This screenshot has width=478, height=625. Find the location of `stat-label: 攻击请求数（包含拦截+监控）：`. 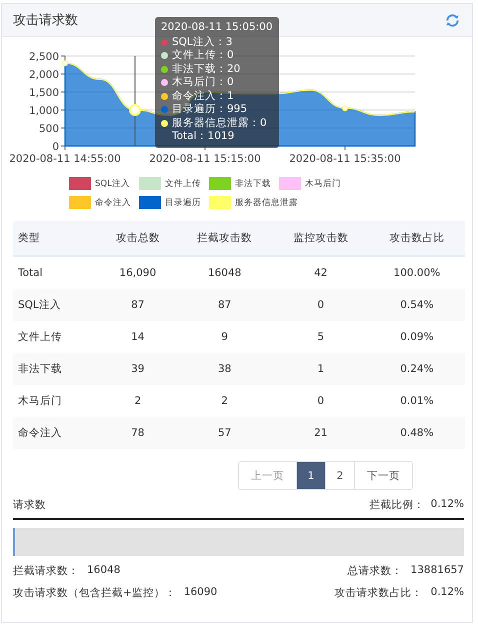

stat-label: 攻击请求数（包含拦截+监控）： is located at coordinates (94, 593).